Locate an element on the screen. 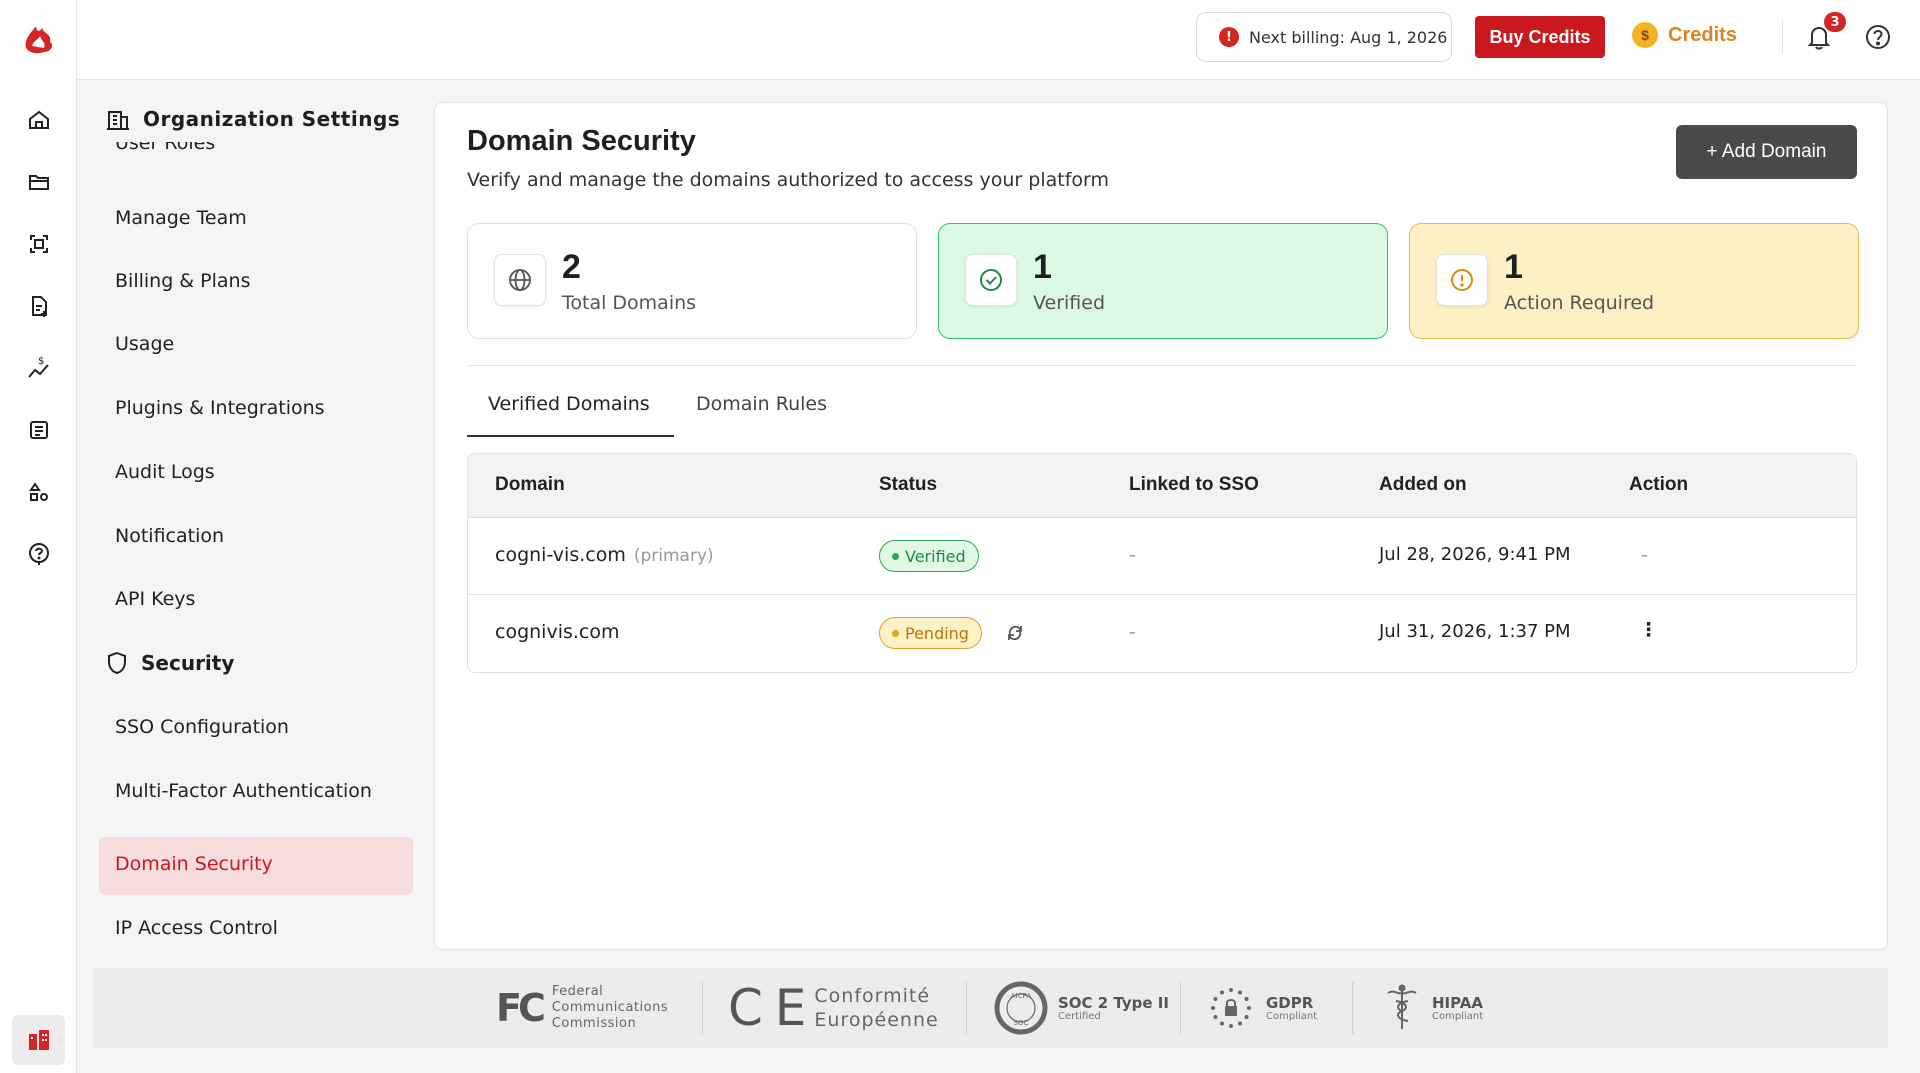 The image size is (1920, 1073). shapes-icon is located at coordinates (39, 492).